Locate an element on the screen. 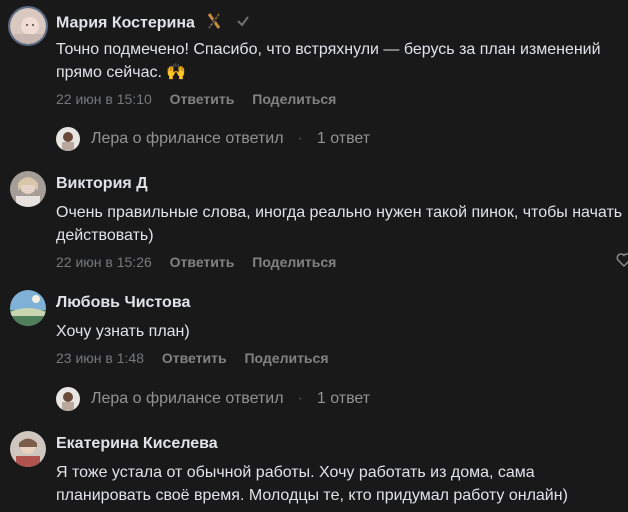 This screenshot has width=628, height=512. comment-author: Виктория Д is located at coordinates (102, 184).